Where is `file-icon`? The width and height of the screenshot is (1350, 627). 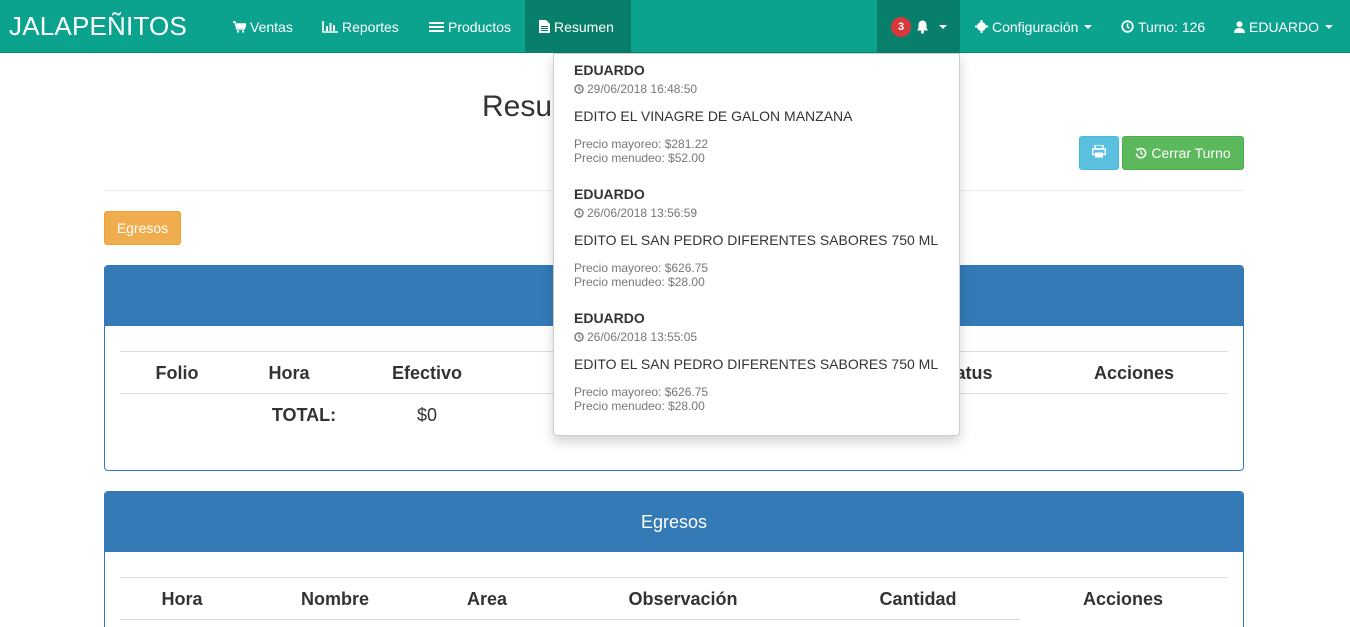
file-icon is located at coordinates (544, 26).